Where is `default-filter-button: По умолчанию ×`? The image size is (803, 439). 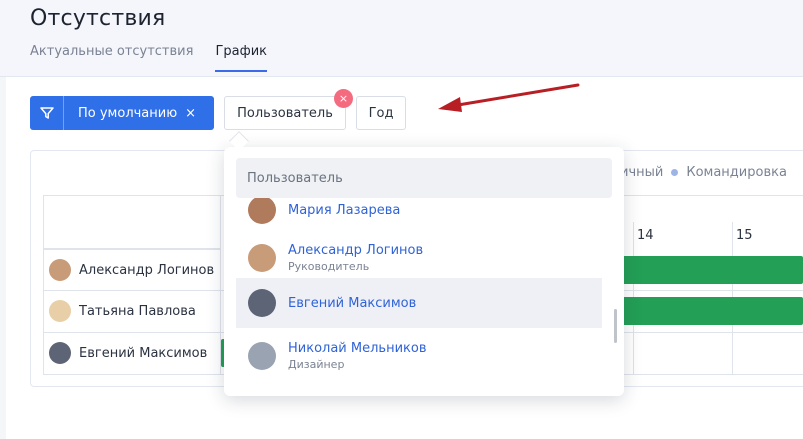
default-filter-button: По умолчанию × is located at coordinates (122, 113).